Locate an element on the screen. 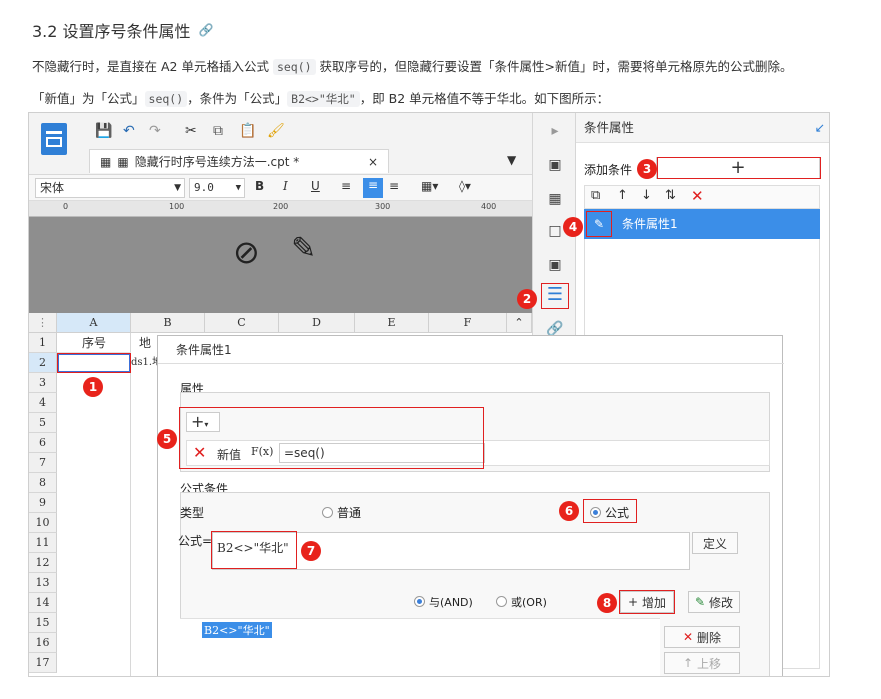  formula-label: 公式= is located at coordinates (195, 541).